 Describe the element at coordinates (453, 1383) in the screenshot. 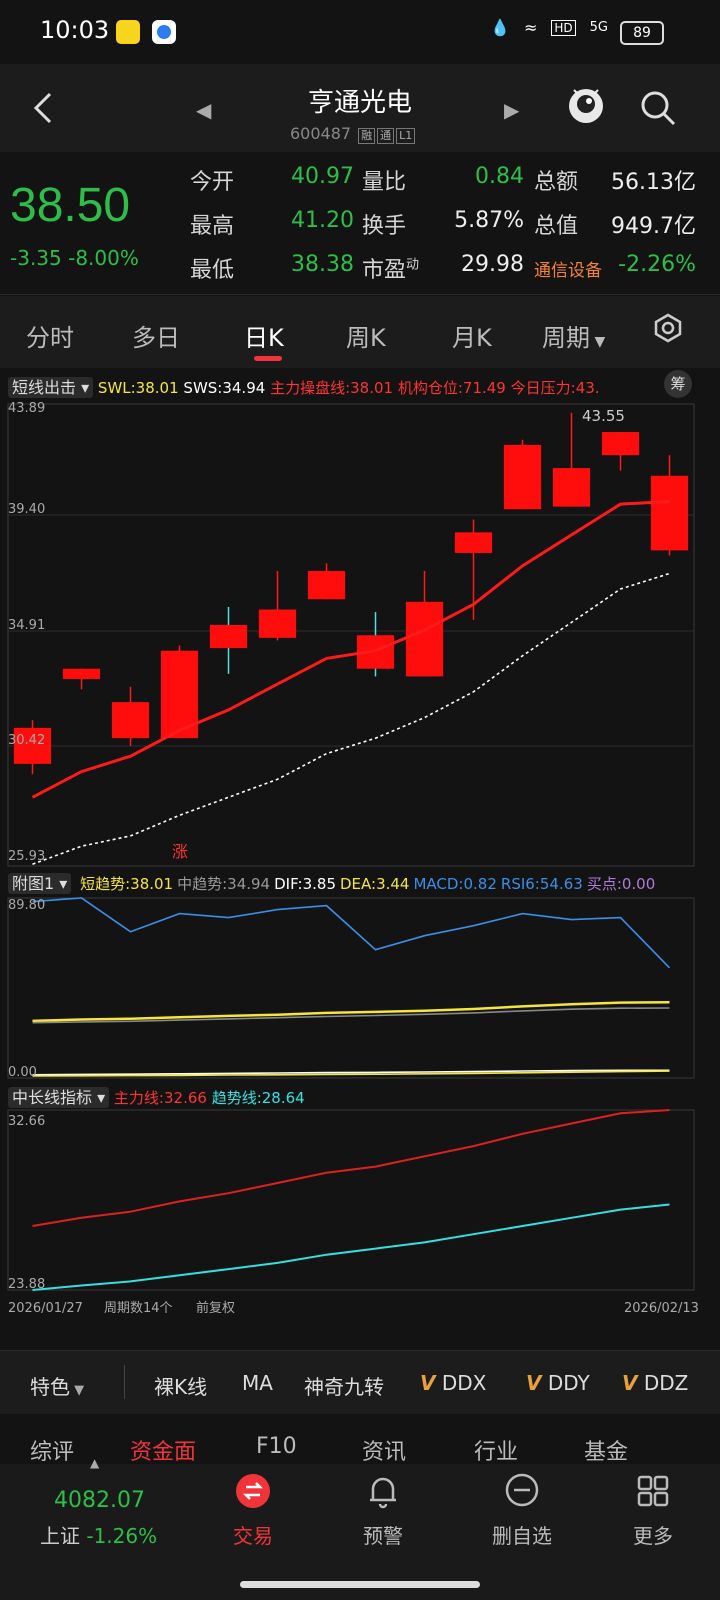

I see `ddx-button: V DDX` at that location.